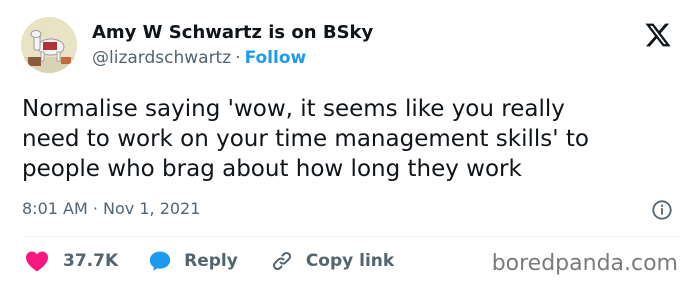 Image resolution: width=700 pixels, height=287 pixels. Describe the element at coordinates (211, 261) in the screenshot. I see `reply-label: Reply` at that location.